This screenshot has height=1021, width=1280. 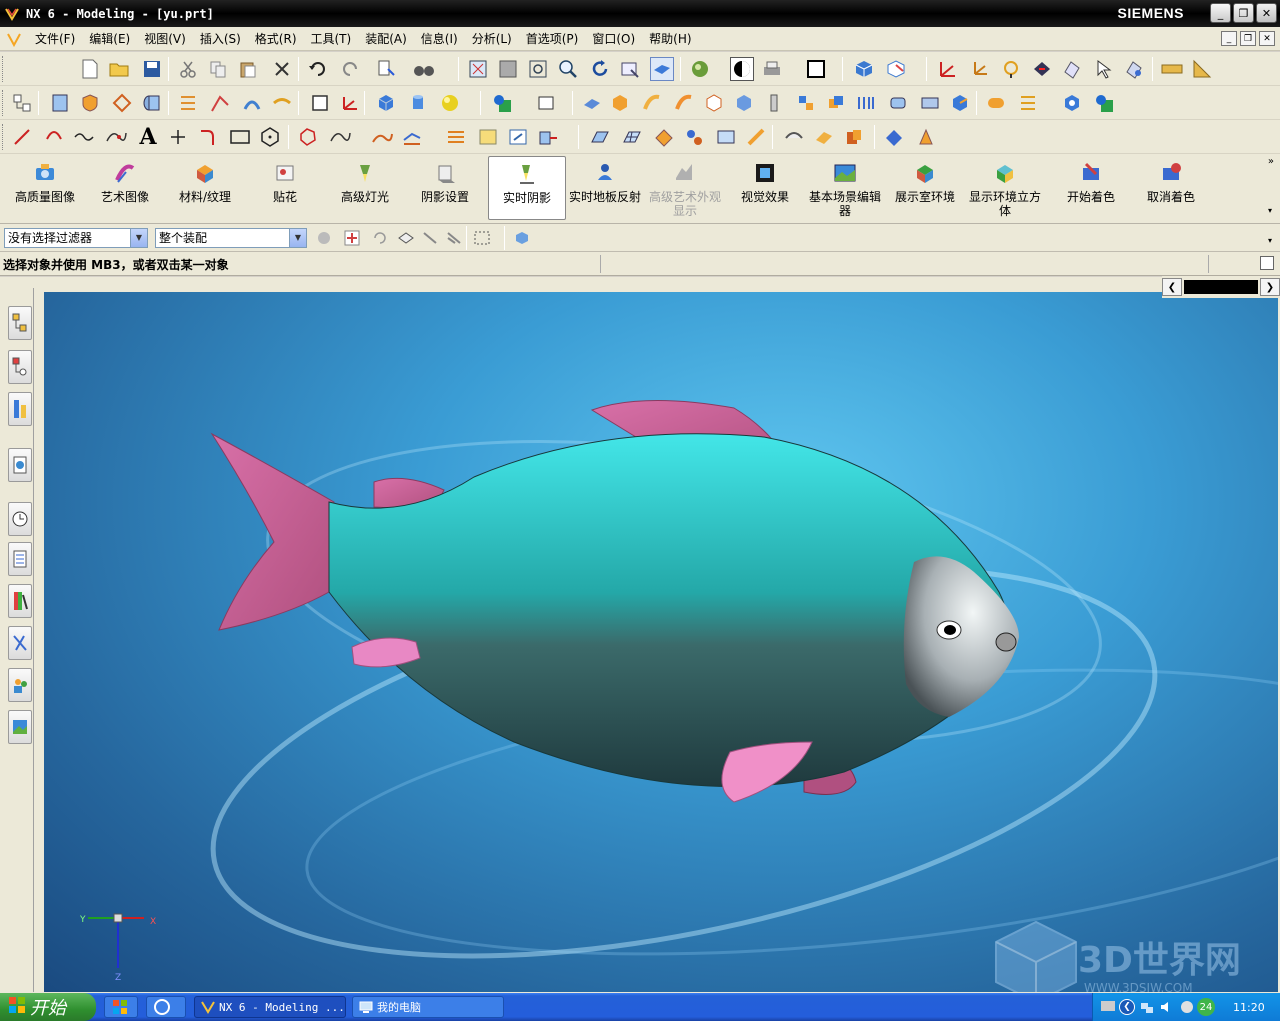 What do you see at coordinates (20, 409) in the screenshot?
I see `part-navigator-icon` at bounding box center [20, 409].